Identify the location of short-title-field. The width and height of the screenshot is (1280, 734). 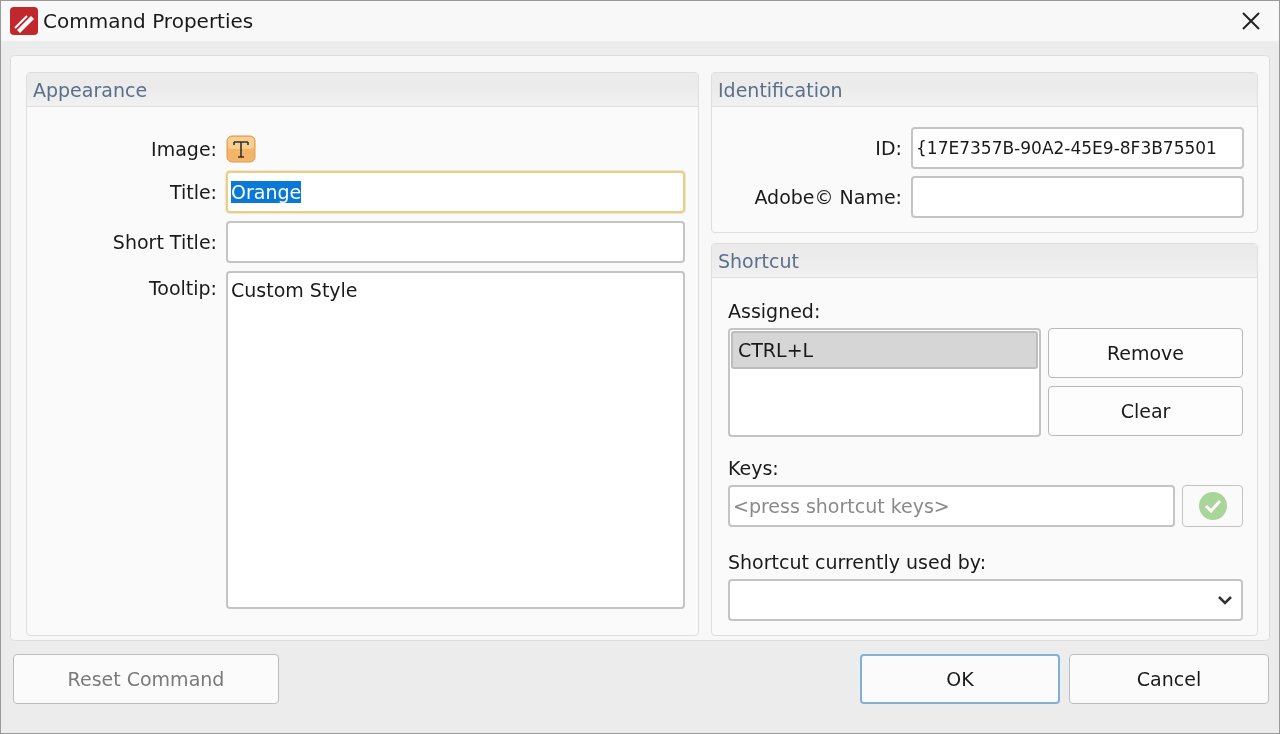
(455, 242).